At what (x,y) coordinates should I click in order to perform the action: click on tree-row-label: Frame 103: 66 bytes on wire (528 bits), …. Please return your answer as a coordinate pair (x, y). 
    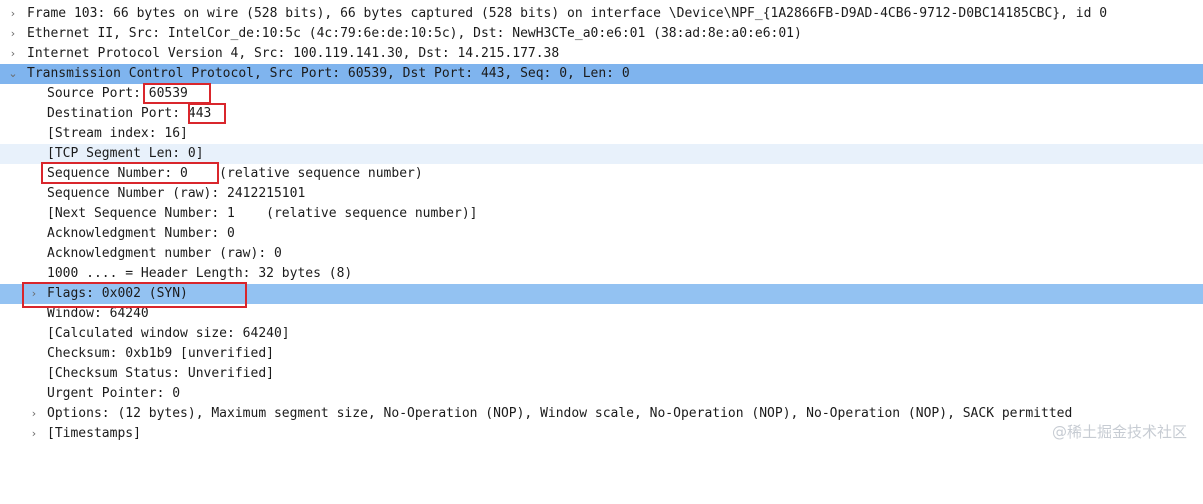
    Looking at the image, I should click on (567, 13).